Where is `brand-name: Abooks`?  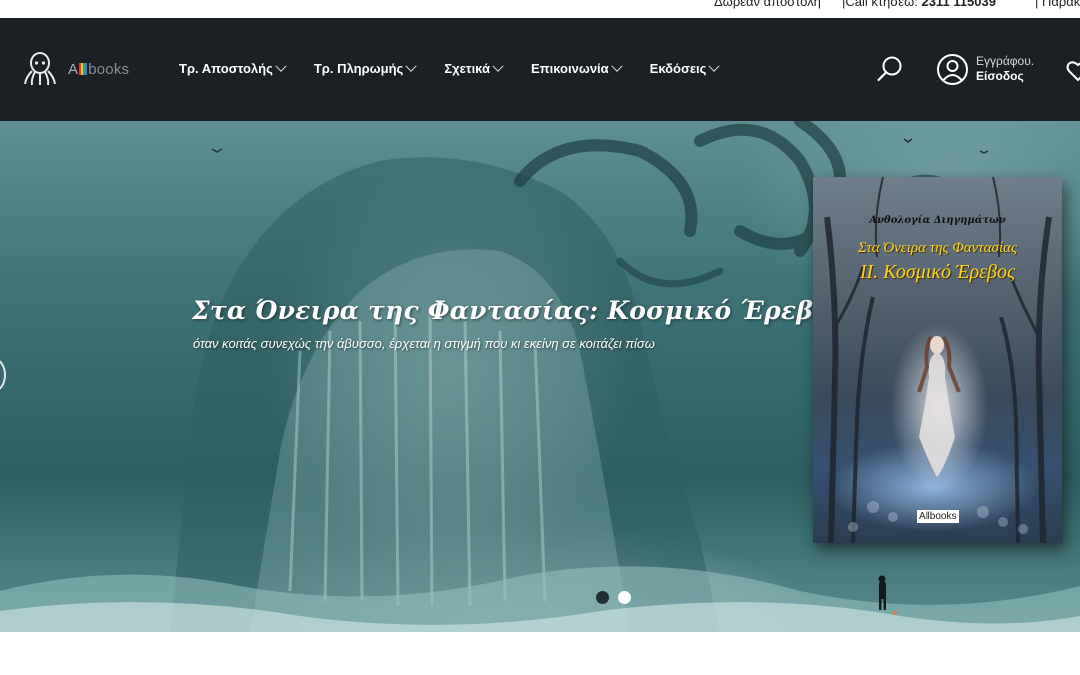
brand-name: Abooks is located at coordinates (98, 69).